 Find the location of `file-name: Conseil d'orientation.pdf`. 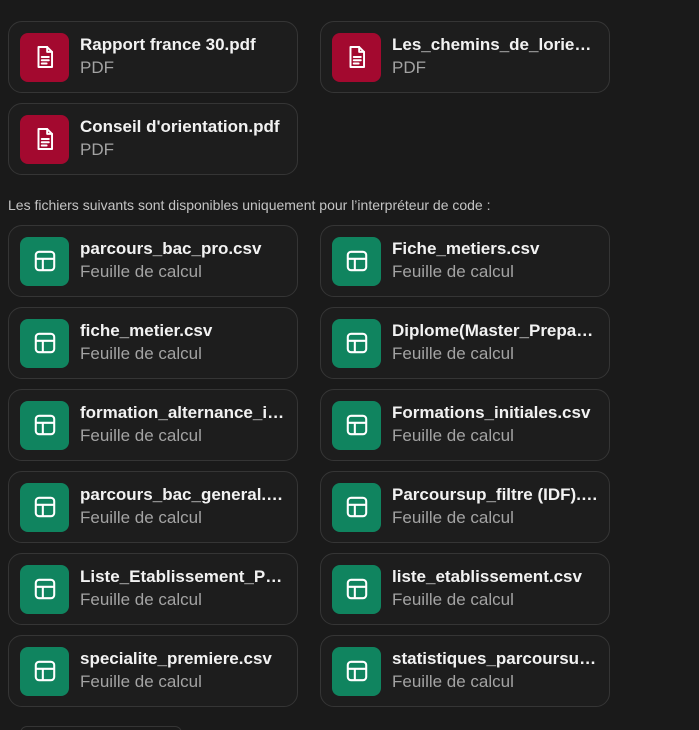

file-name: Conseil d'orientation.pdf is located at coordinates (180, 126).